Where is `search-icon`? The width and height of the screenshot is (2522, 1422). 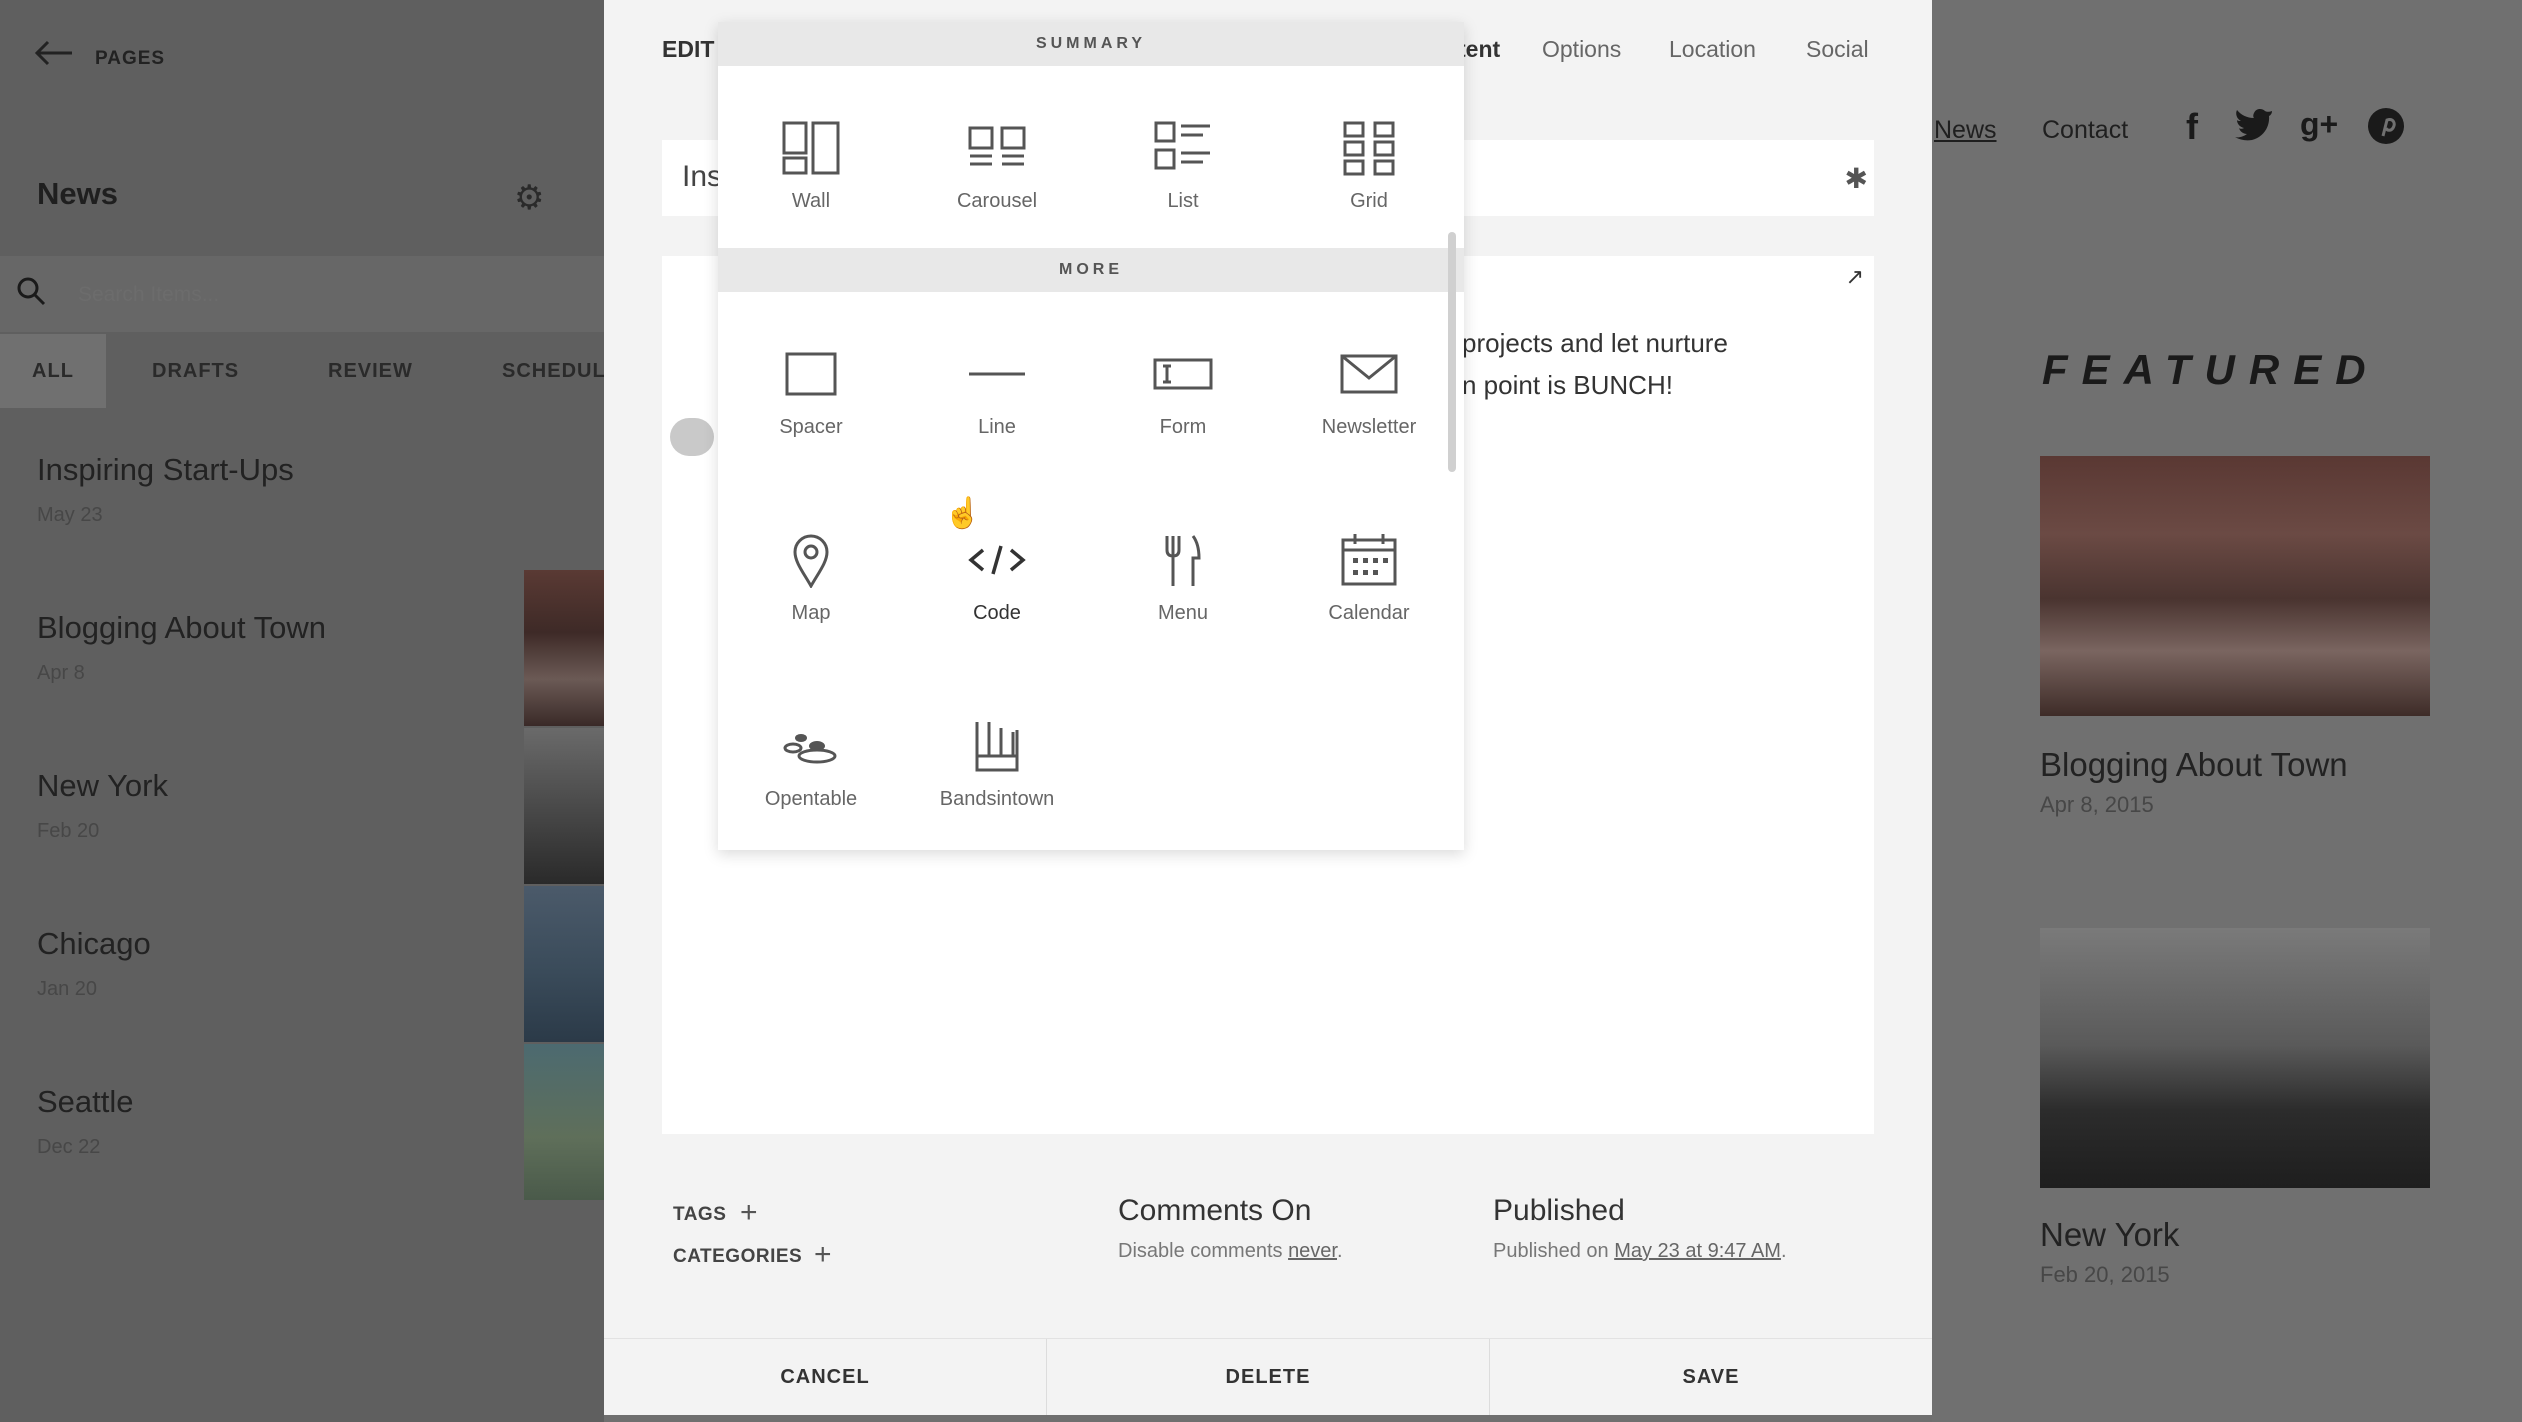
search-icon is located at coordinates (31, 295).